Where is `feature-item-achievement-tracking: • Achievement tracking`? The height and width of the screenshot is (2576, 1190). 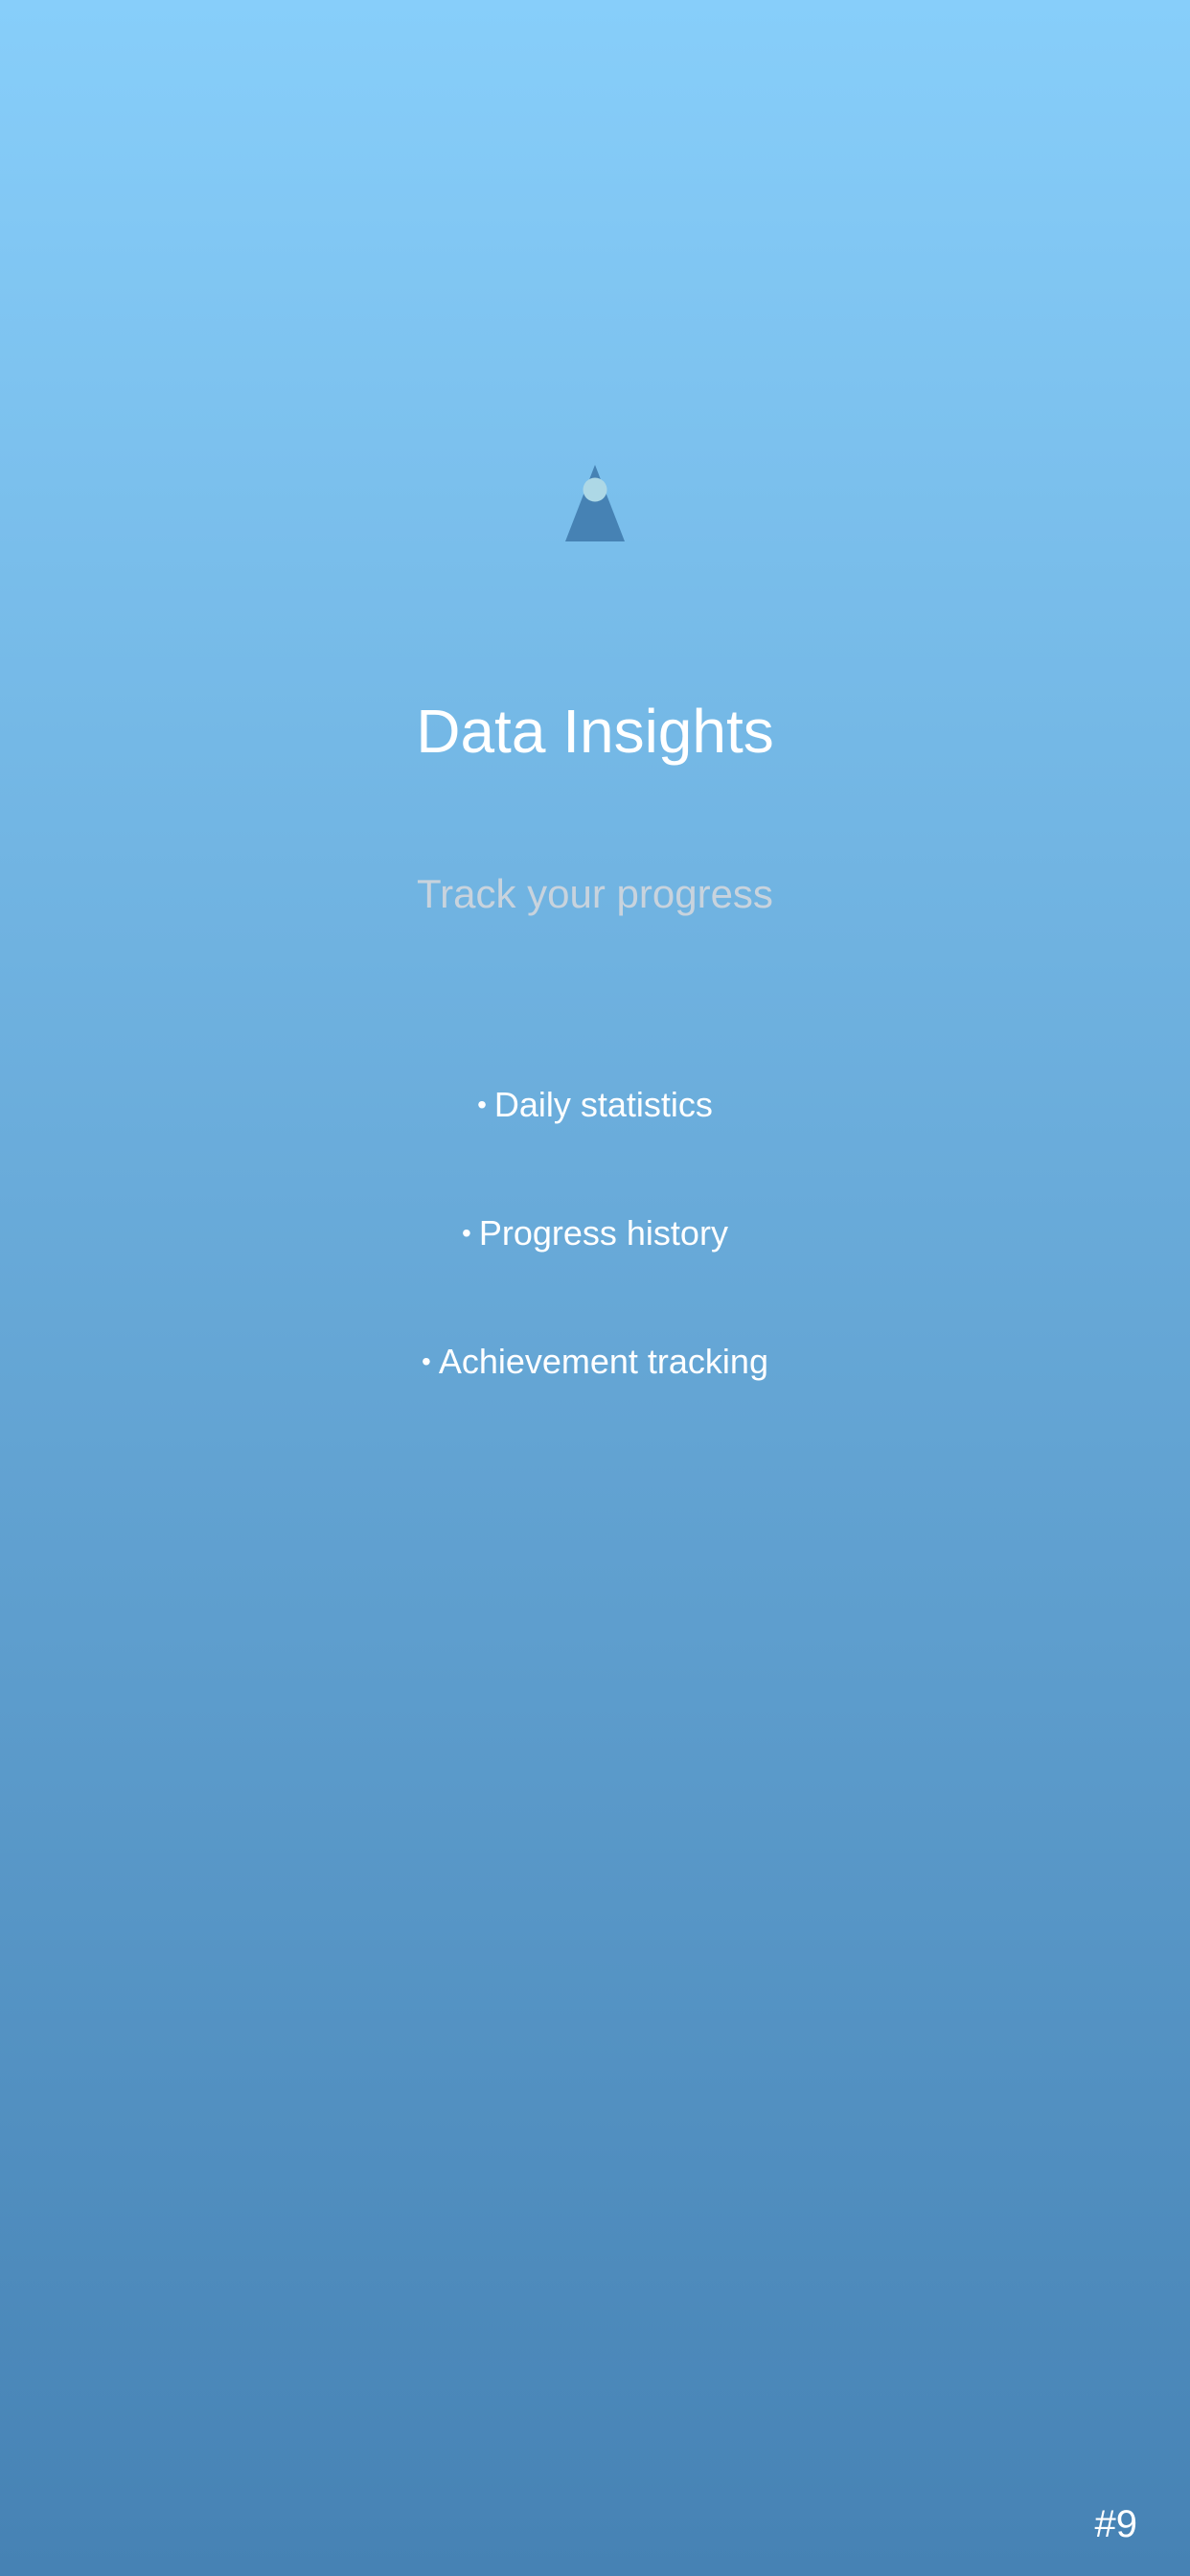 feature-item-achievement-tracking: • Achievement tracking is located at coordinates (595, 1399).